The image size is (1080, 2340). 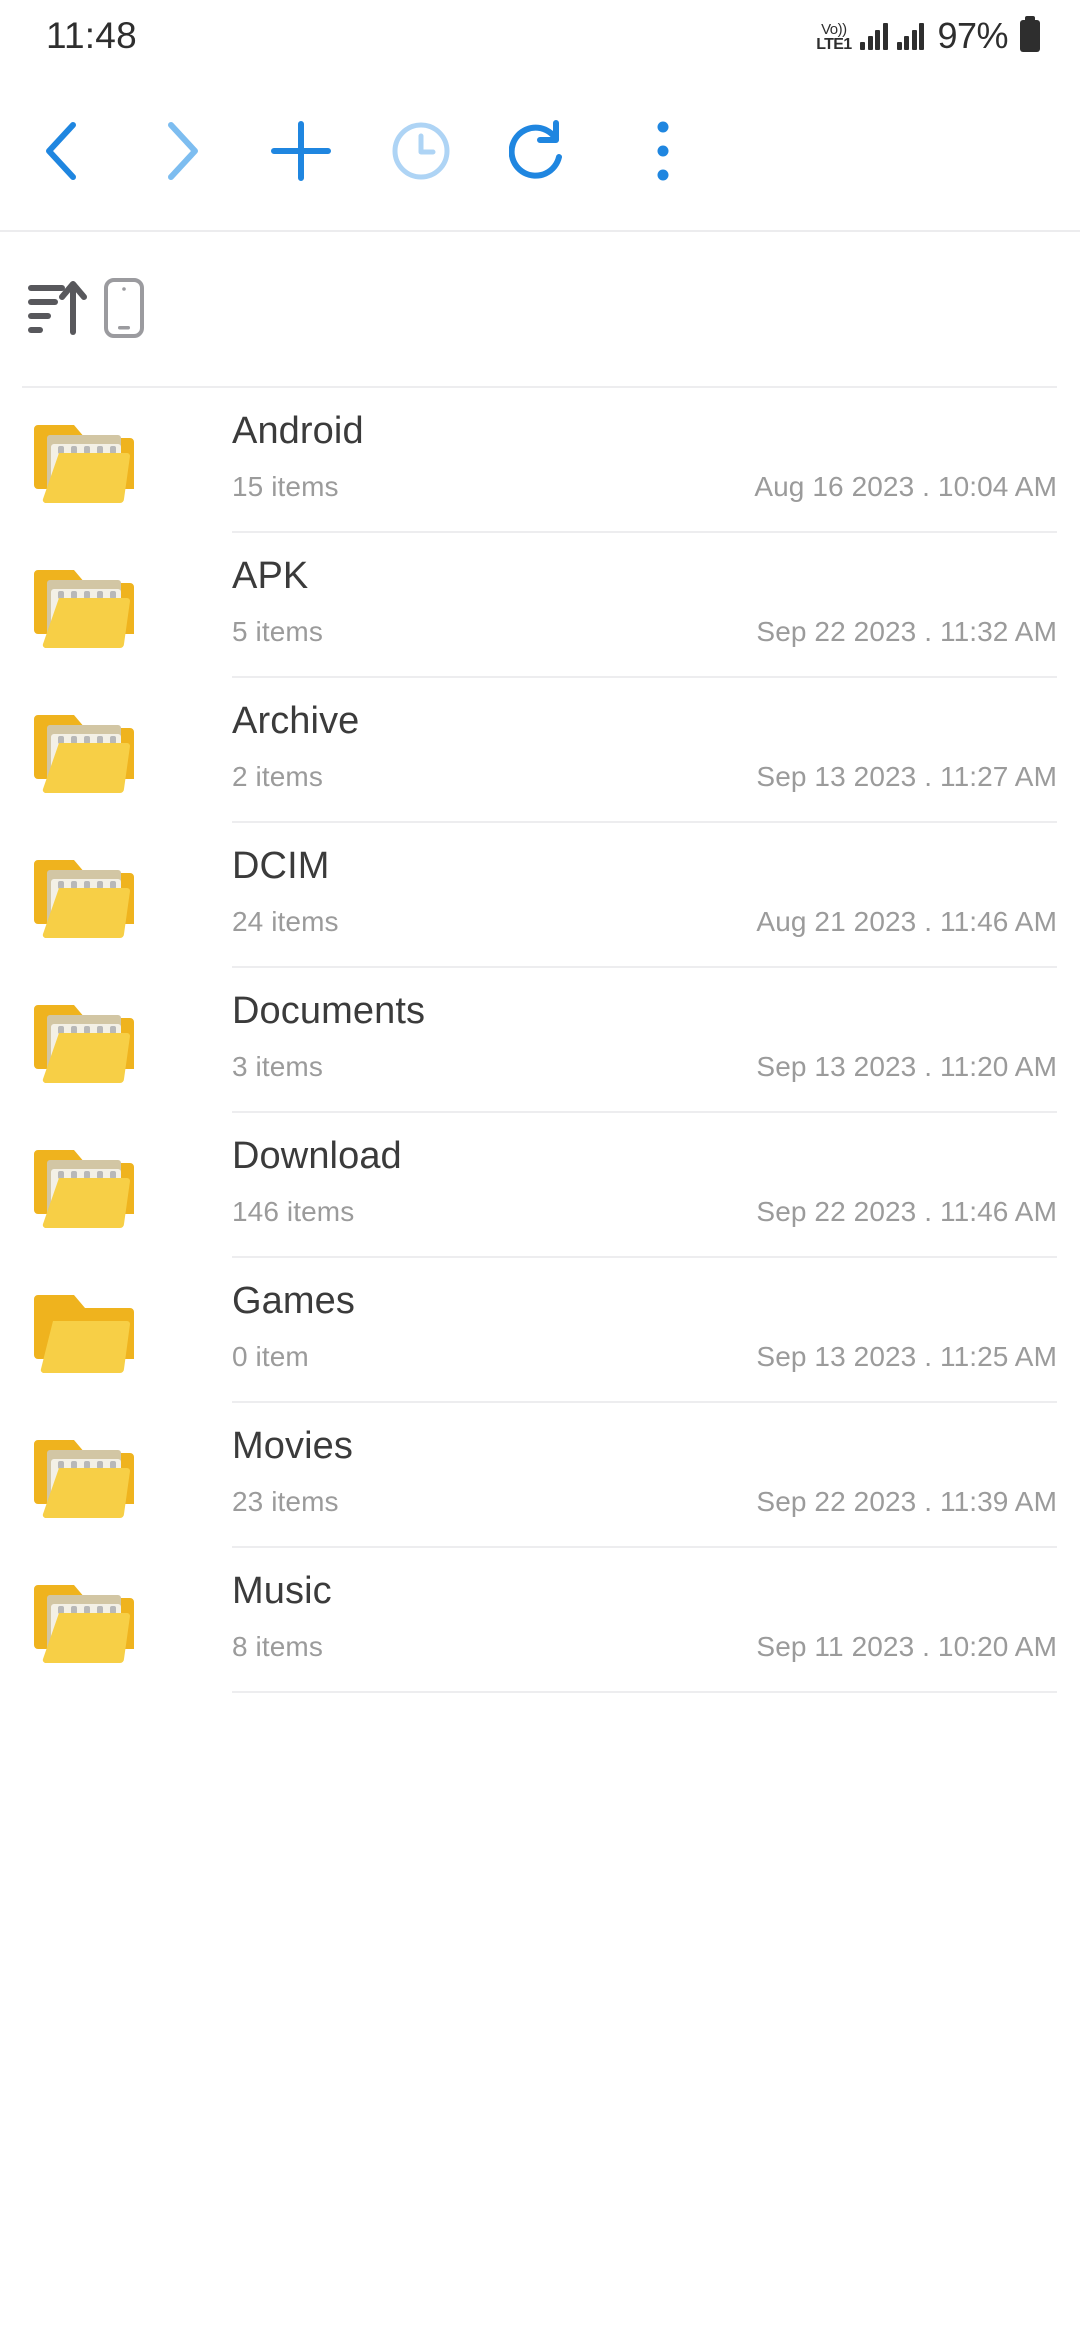 I want to click on folder-name: APK, so click(x=270, y=576).